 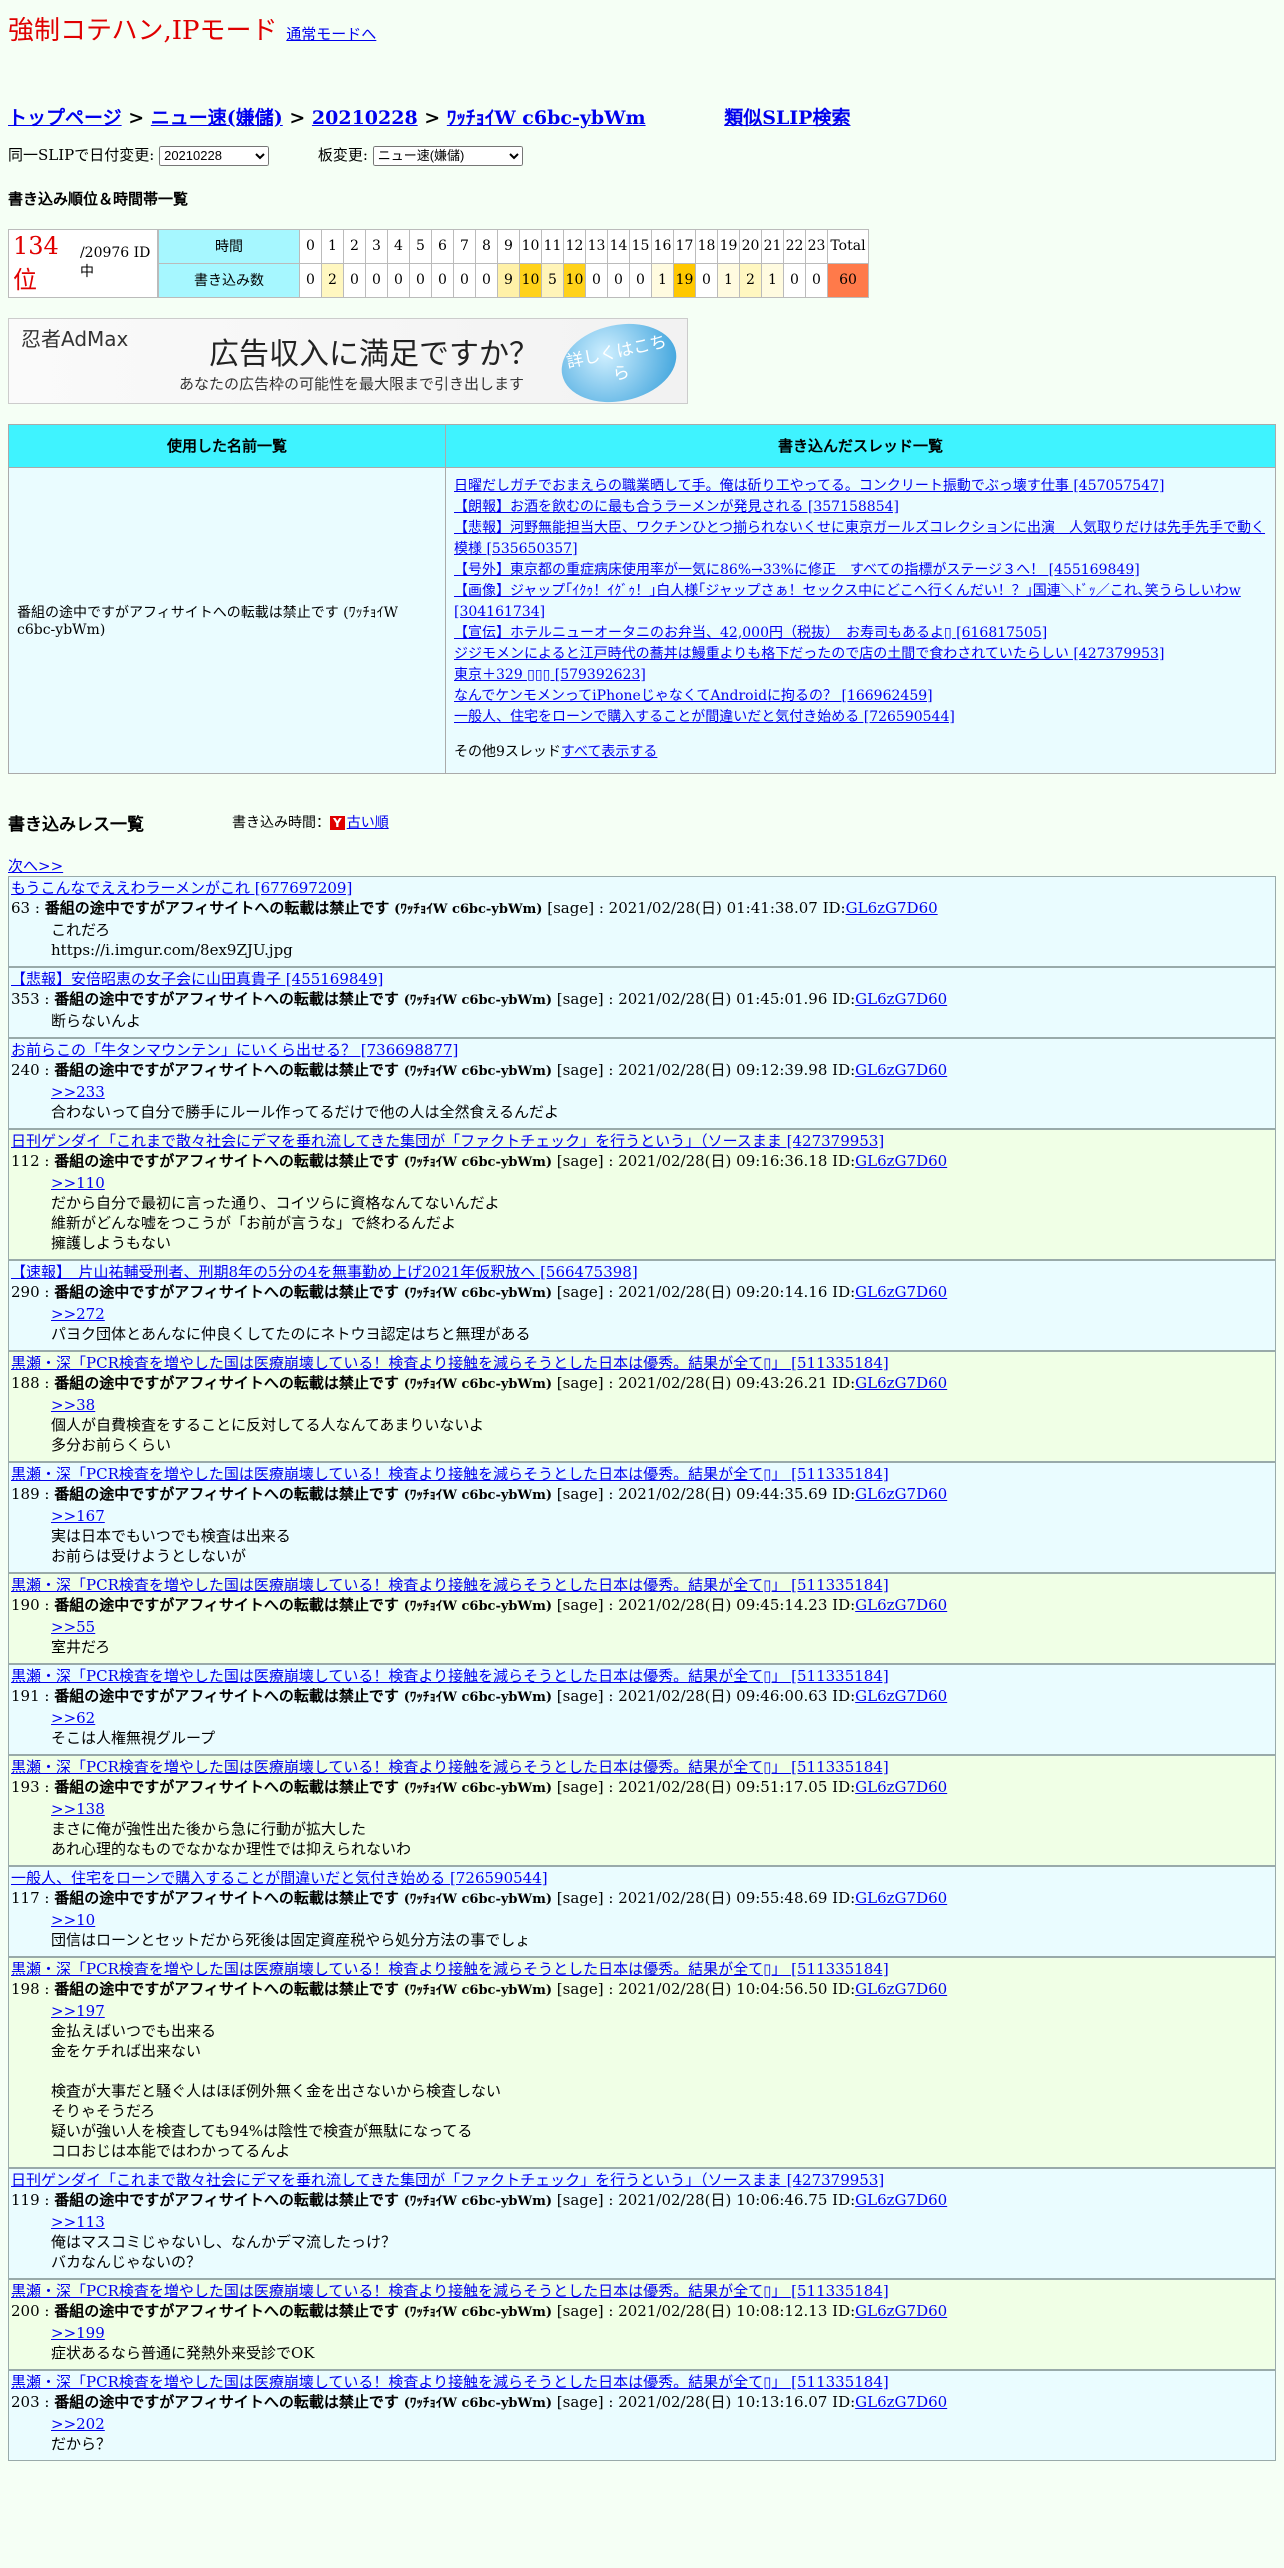 What do you see at coordinates (217, 118) in the screenshot?
I see `breadcrumb-board: ニュー速(嫌儲)` at bounding box center [217, 118].